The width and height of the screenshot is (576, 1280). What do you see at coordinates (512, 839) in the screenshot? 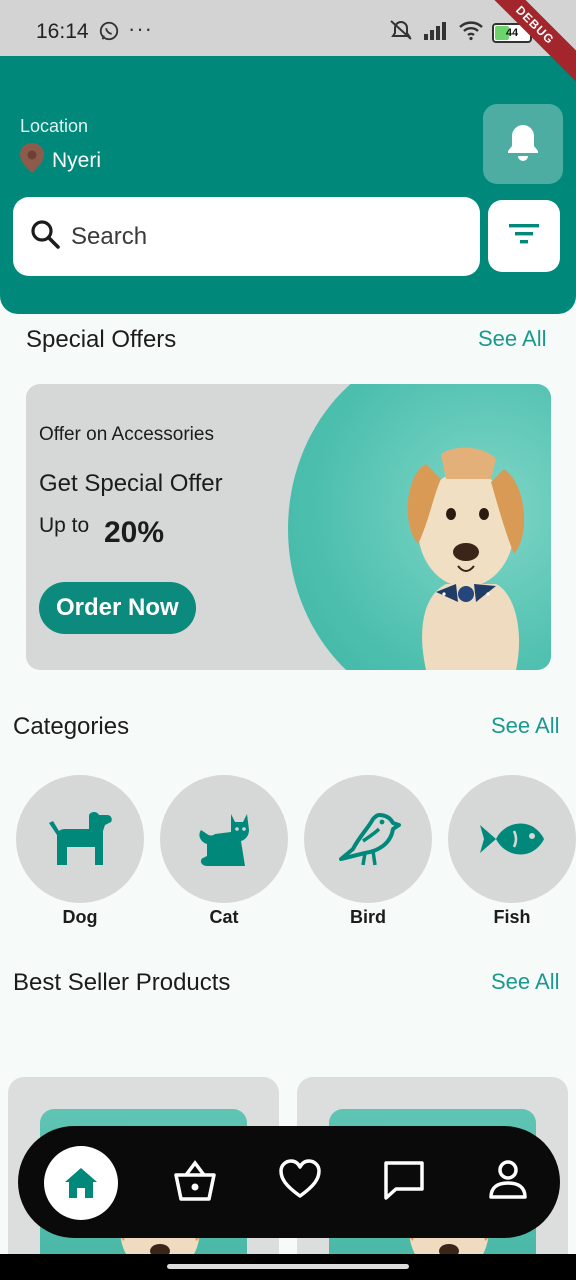
I see `fish-icon` at bounding box center [512, 839].